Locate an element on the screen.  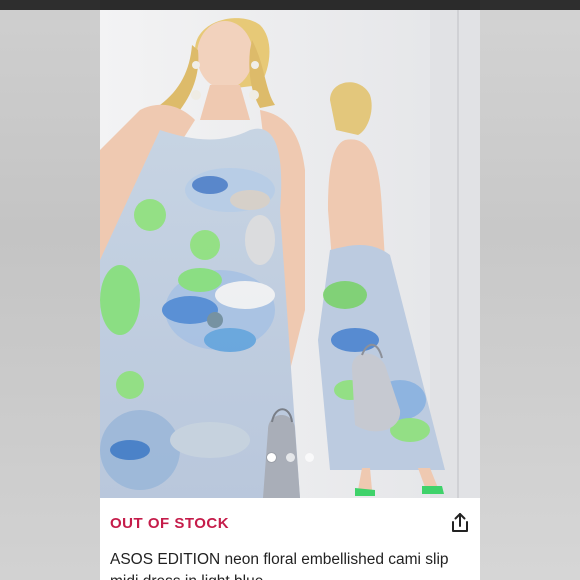
share-icon is located at coordinates (460, 523).